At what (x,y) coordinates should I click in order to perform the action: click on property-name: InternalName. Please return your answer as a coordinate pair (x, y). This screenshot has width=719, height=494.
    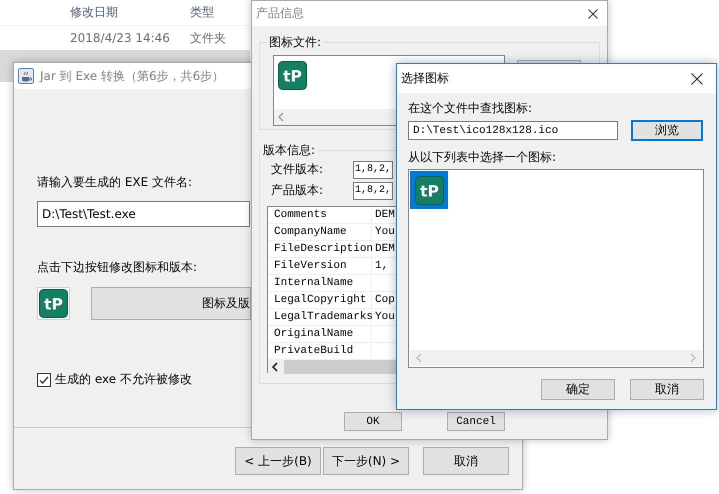
    Looking at the image, I should click on (320, 283).